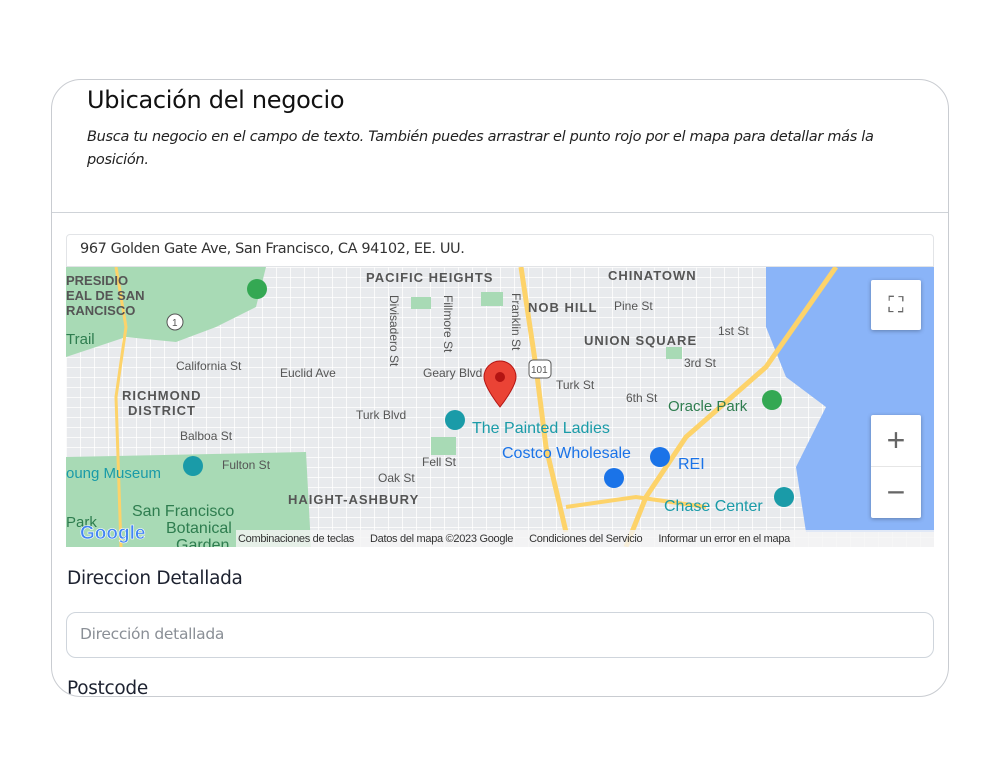  I want to click on map-label: RANCISCO, so click(100, 310).